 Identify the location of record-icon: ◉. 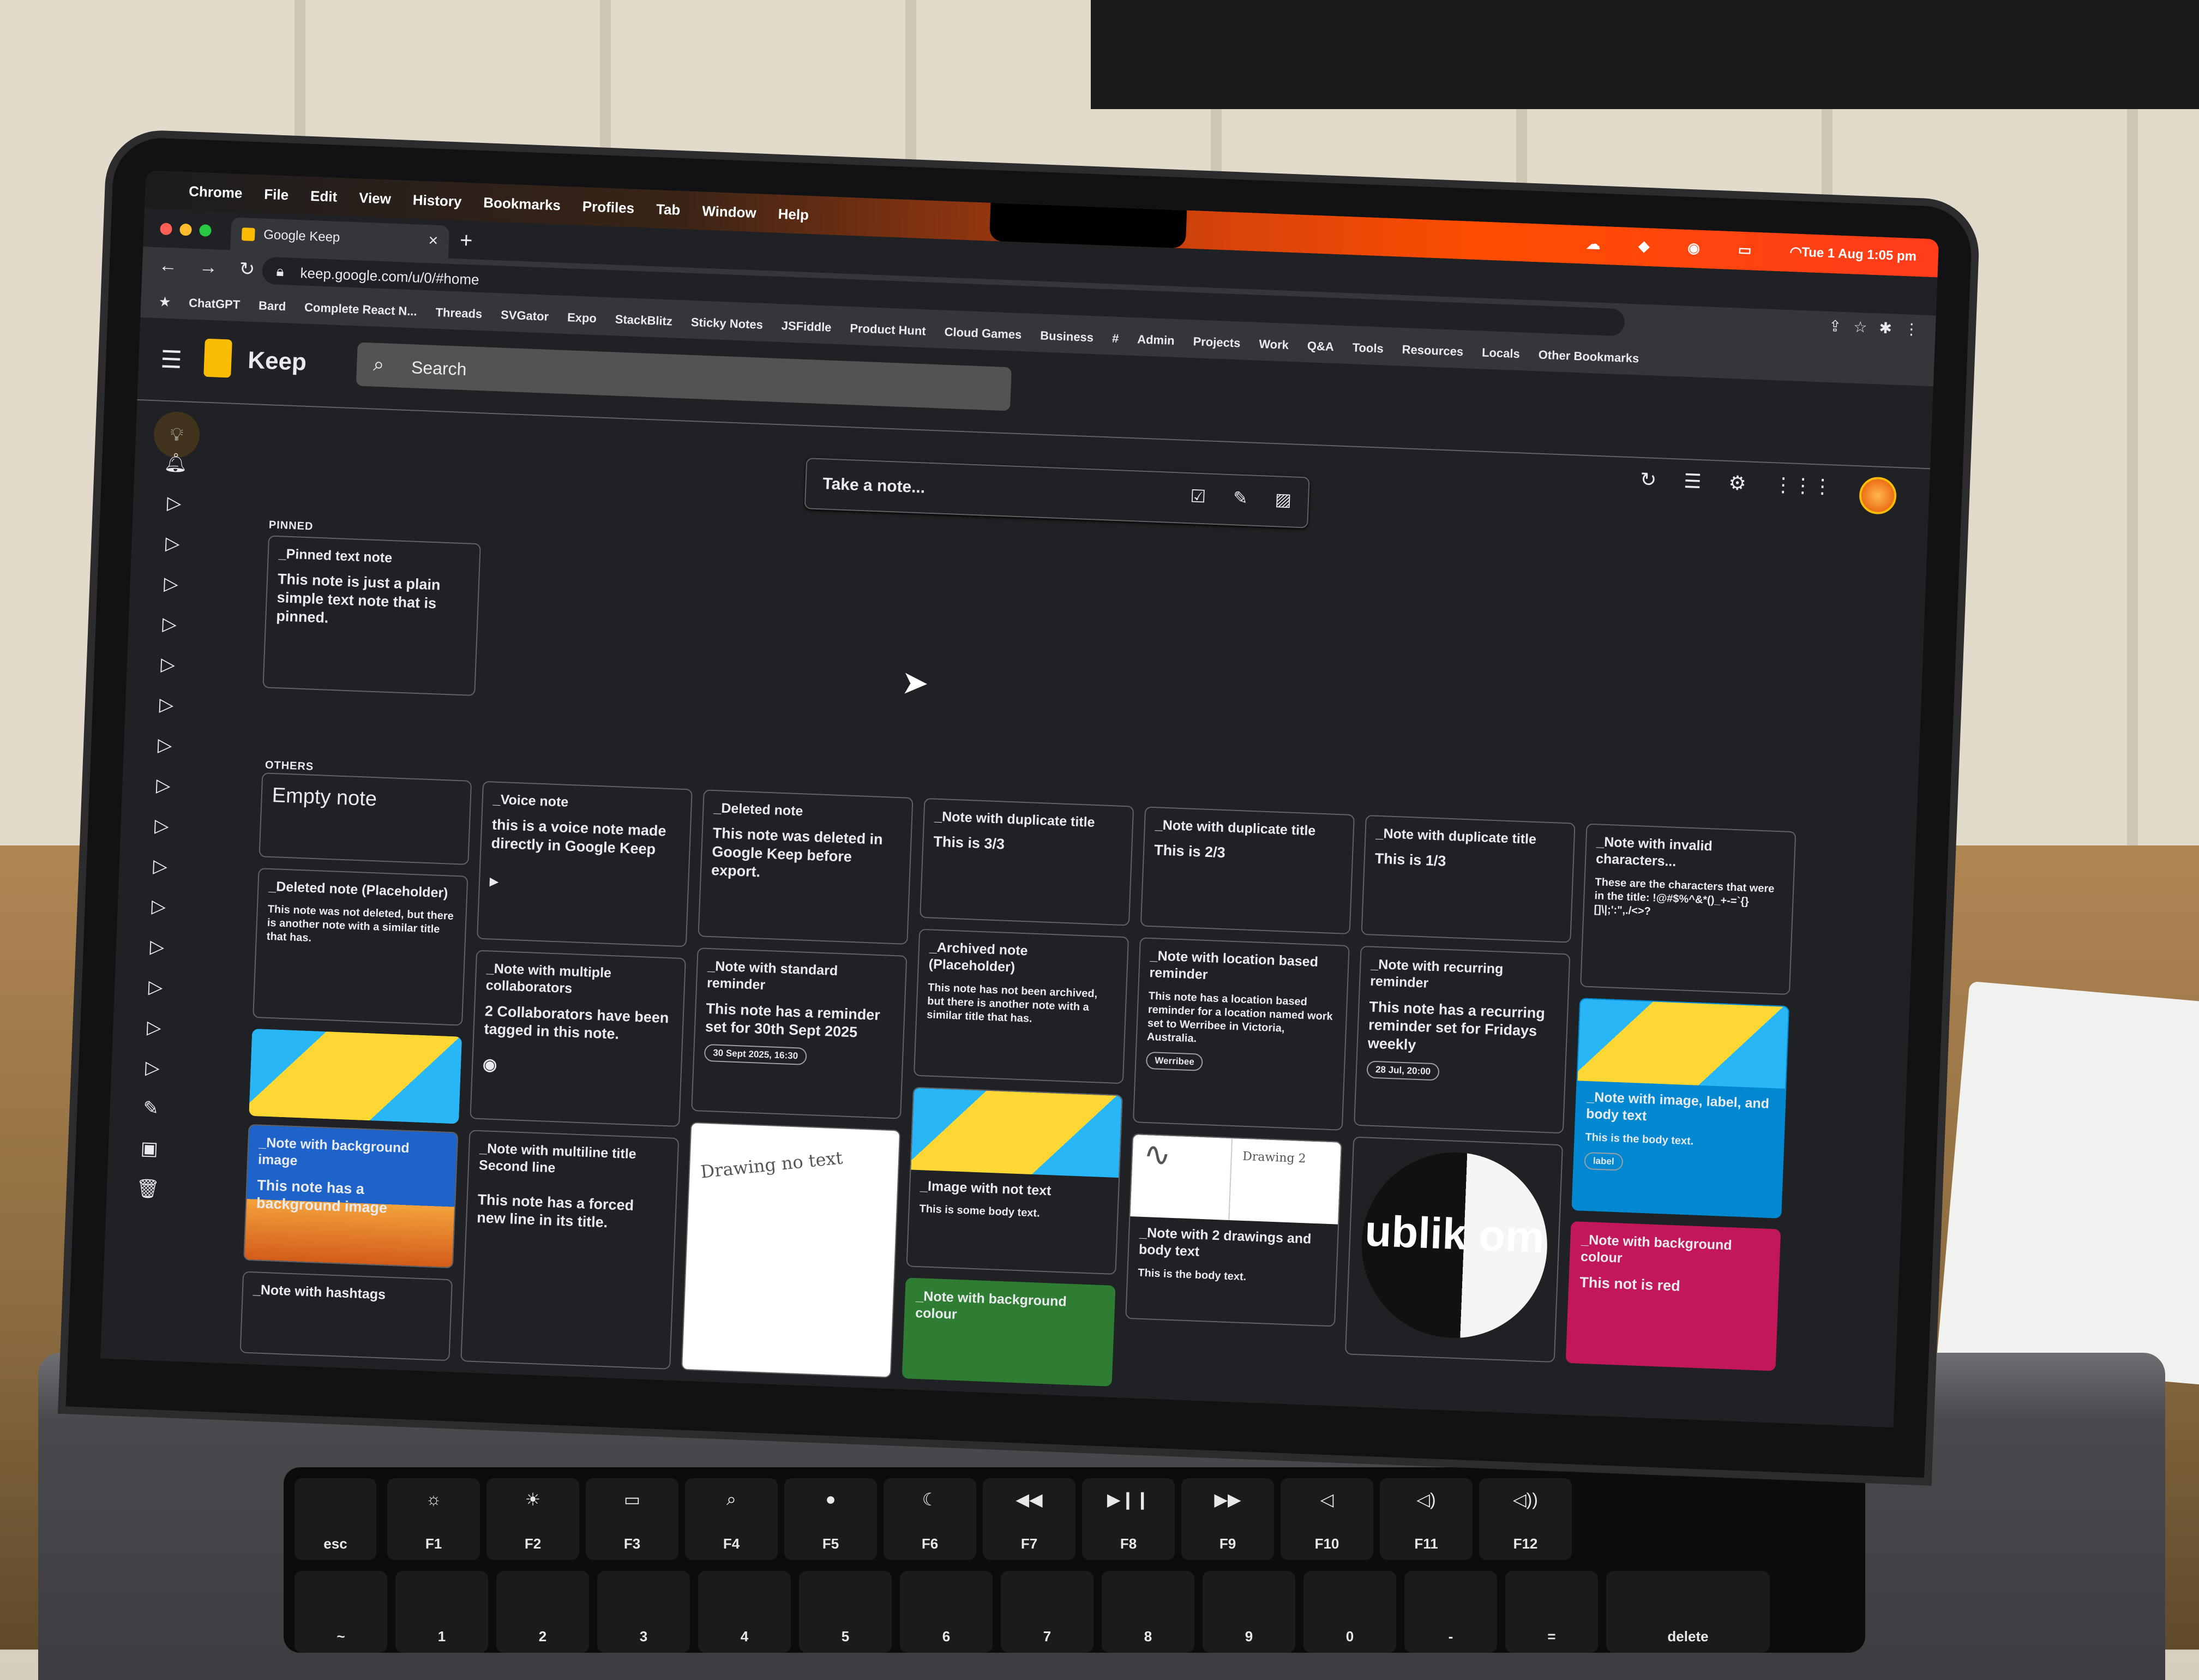
(1694, 248).